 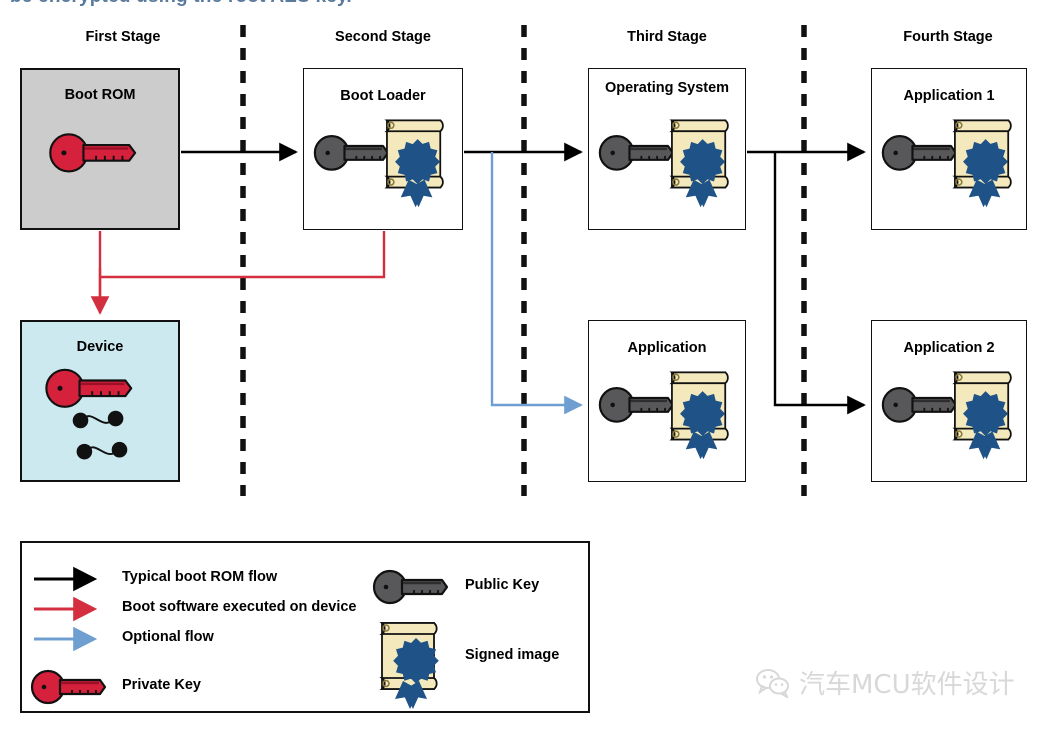 I want to click on legend-label-typical-boot-rom-flow: Typical boot ROM flow, so click(x=200, y=577).